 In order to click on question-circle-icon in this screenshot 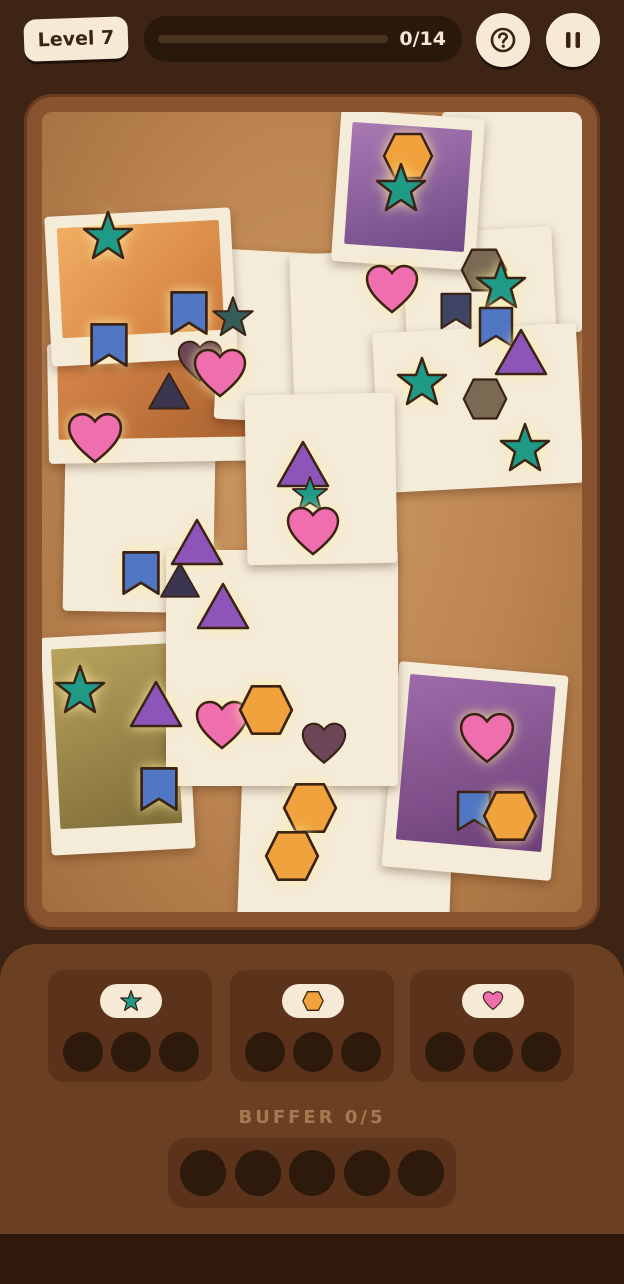, I will do `click(503, 40)`.